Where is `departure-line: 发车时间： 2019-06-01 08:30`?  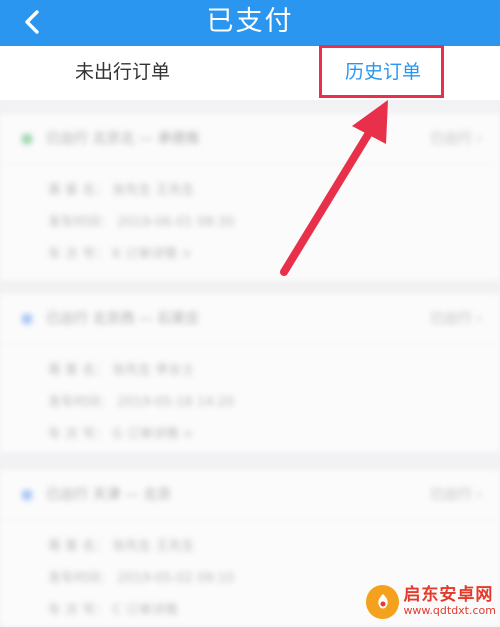
departure-line: 发车时间： 2019-06-01 08:30 is located at coordinates (141, 222).